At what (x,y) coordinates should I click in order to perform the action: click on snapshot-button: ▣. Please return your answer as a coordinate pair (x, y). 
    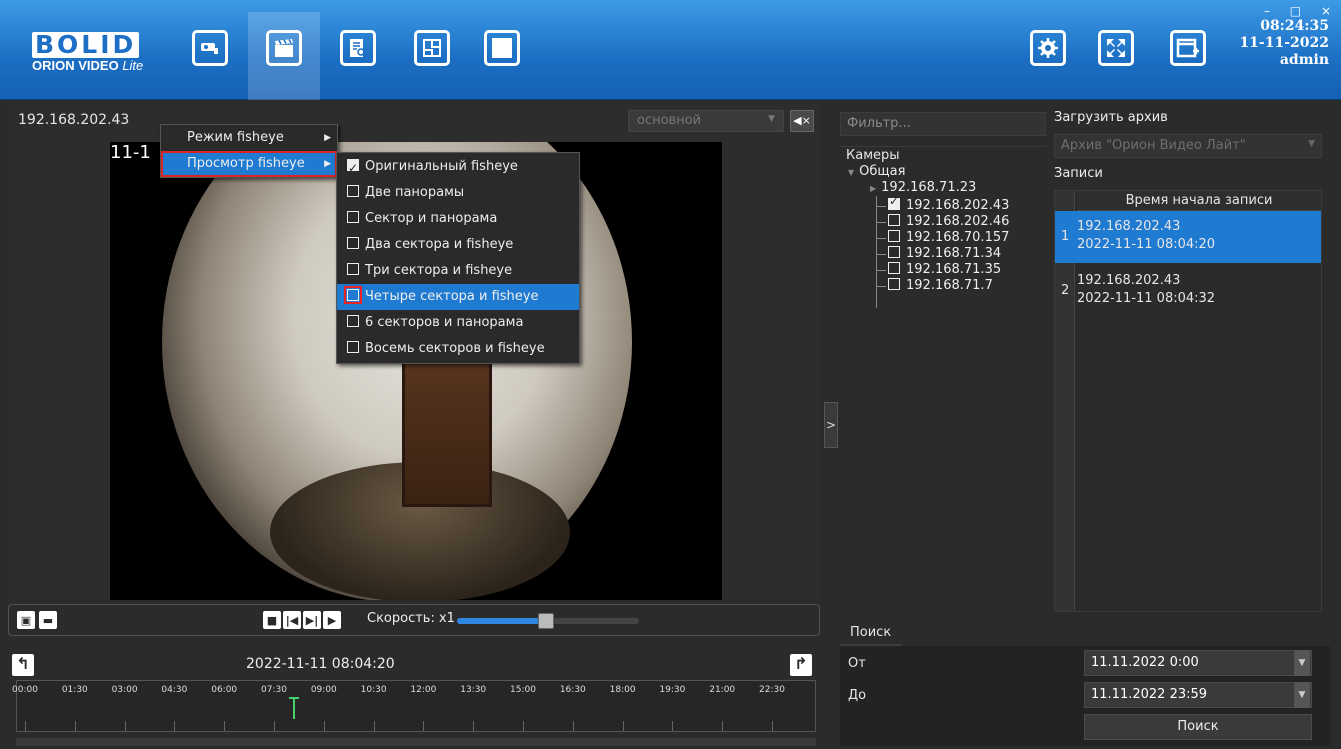
    Looking at the image, I should click on (26, 620).